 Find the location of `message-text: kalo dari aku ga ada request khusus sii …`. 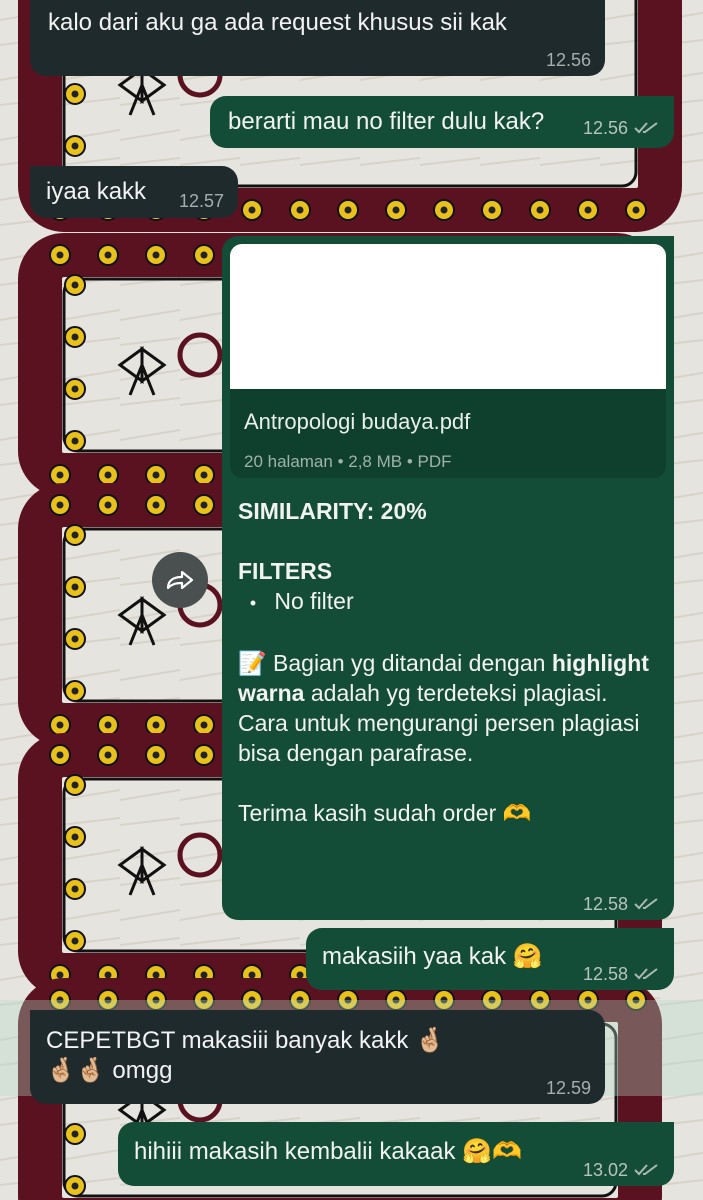

message-text: kalo dari aku ga ada request khusus sii … is located at coordinates (277, 22).